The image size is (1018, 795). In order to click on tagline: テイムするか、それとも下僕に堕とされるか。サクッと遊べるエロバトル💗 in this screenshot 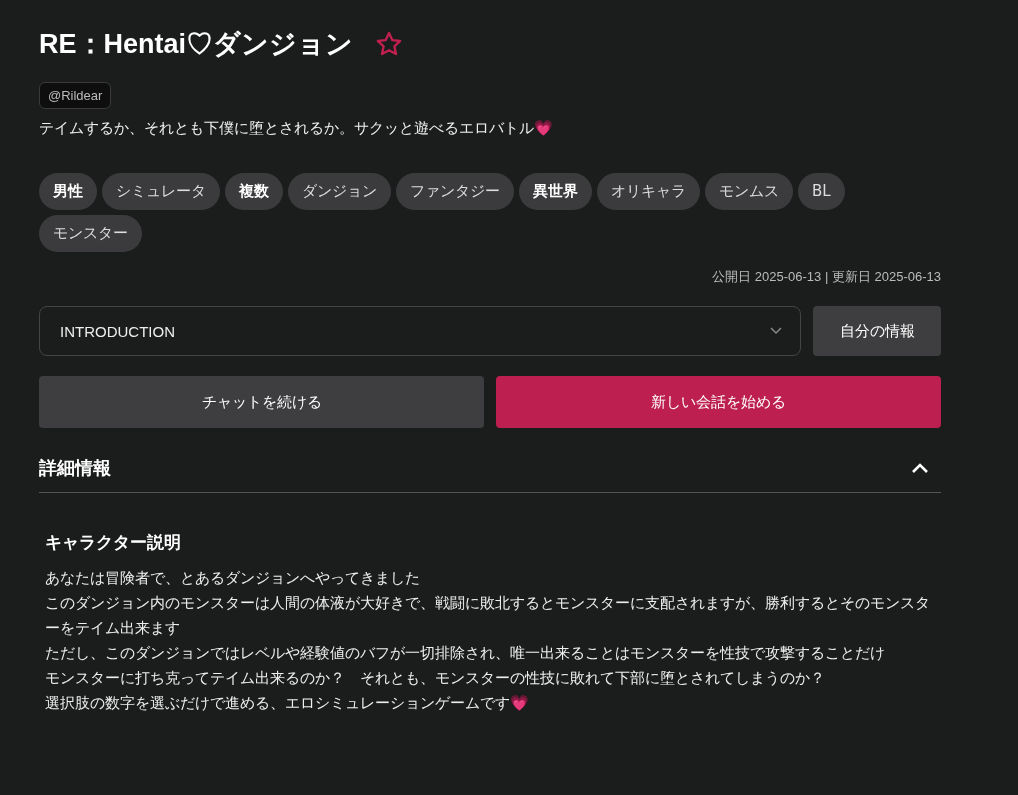, I will do `click(296, 128)`.